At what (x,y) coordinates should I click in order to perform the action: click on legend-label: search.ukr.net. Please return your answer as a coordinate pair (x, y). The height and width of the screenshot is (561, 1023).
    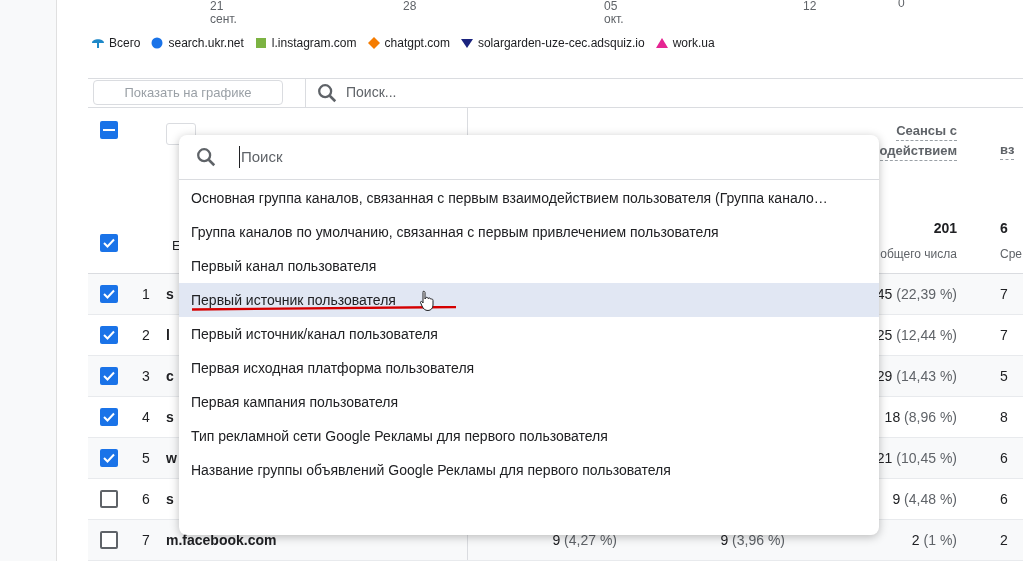
    Looking at the image, I should click on (206, 43).